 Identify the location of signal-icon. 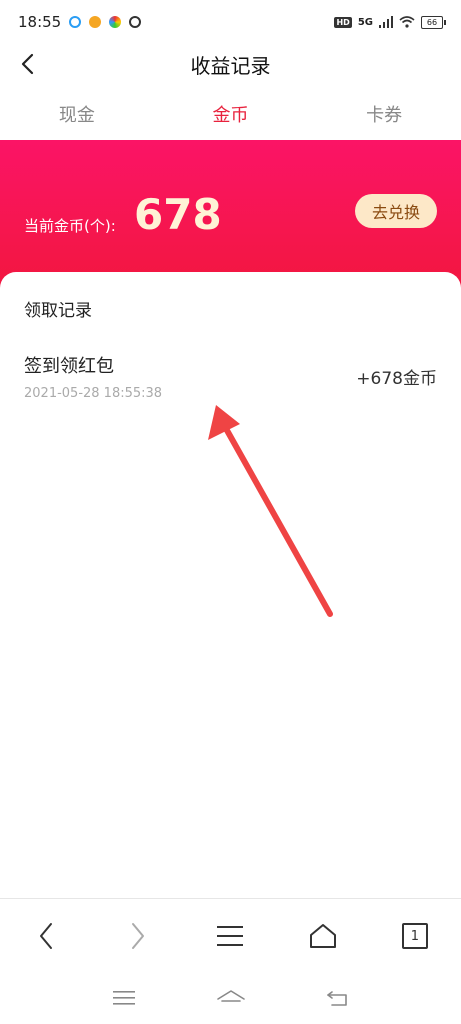
(386, 22).